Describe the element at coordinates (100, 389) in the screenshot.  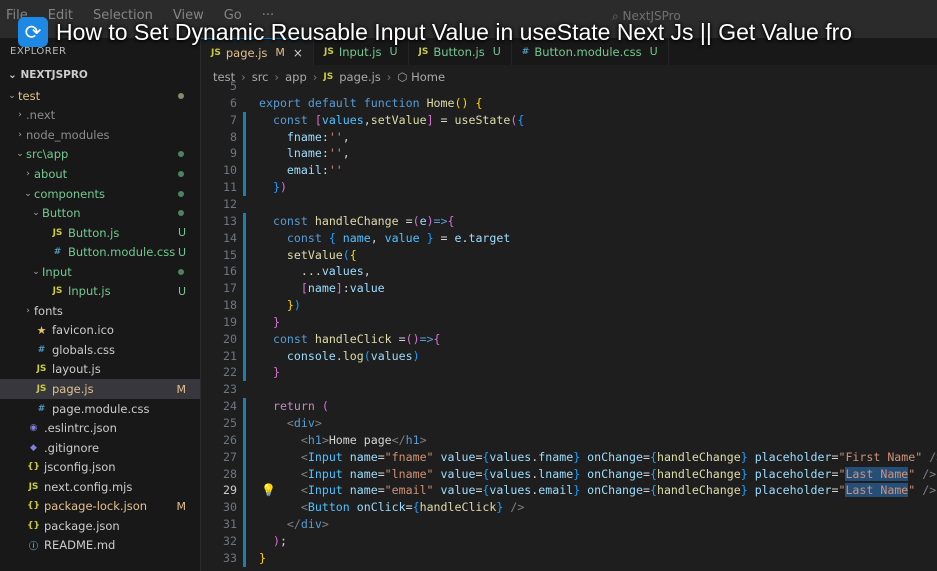
I see `file-item: JS page.js M` at that location.